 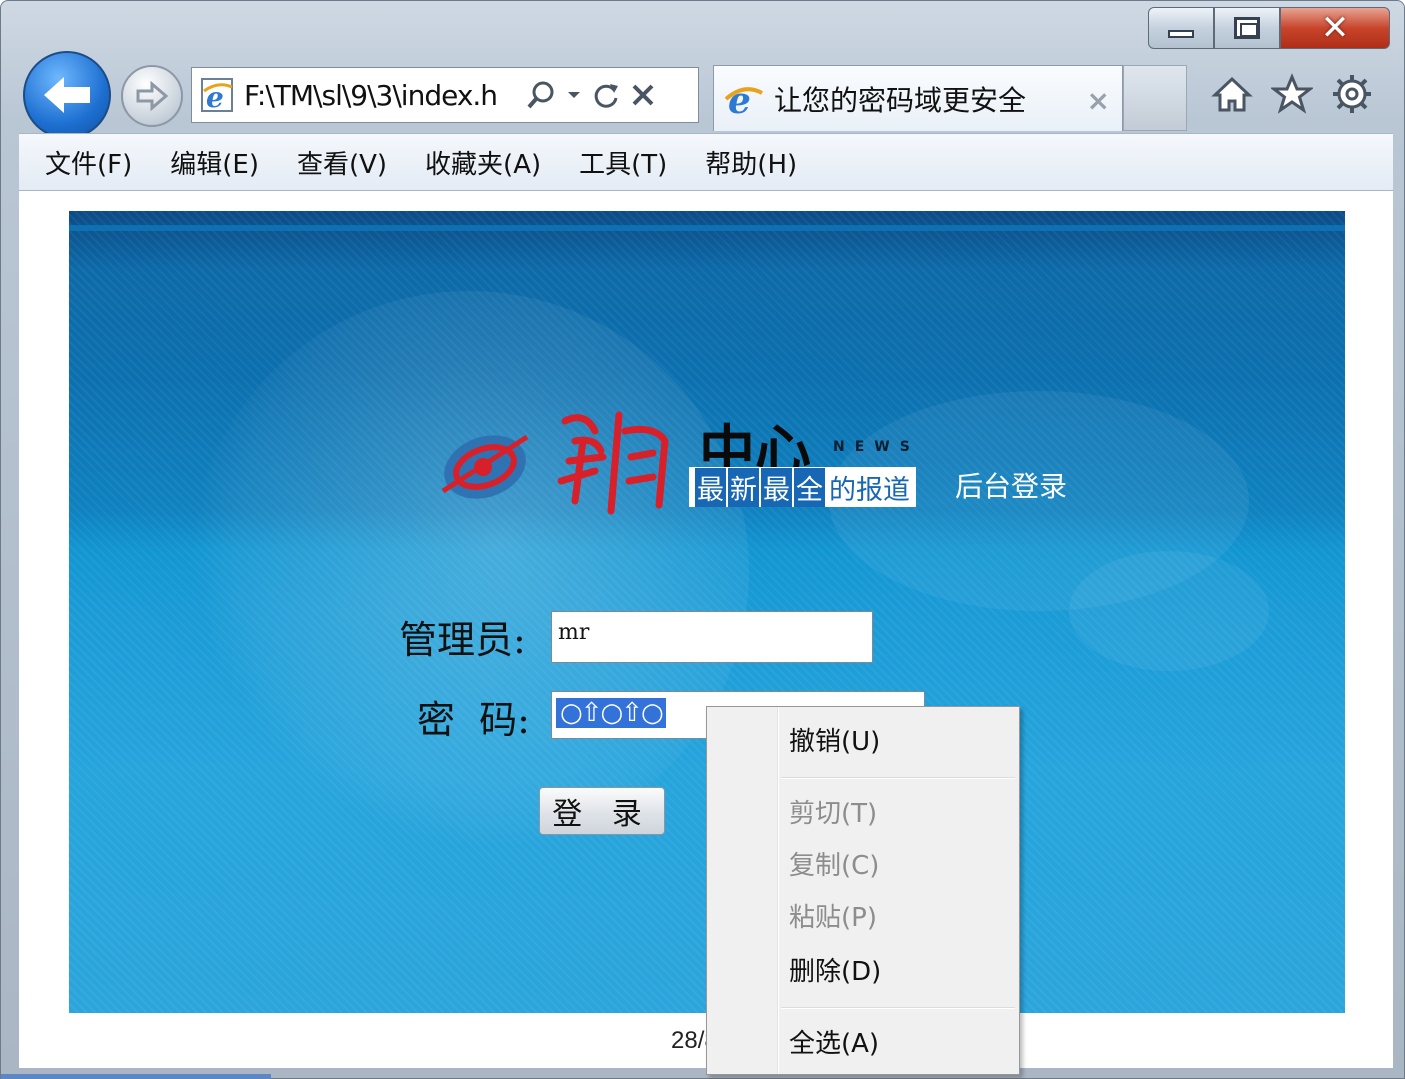 What do you see at coordinates (743, 487) in the screenshot?
I see `tagline-char: 新` at bounding box center [743, 487].